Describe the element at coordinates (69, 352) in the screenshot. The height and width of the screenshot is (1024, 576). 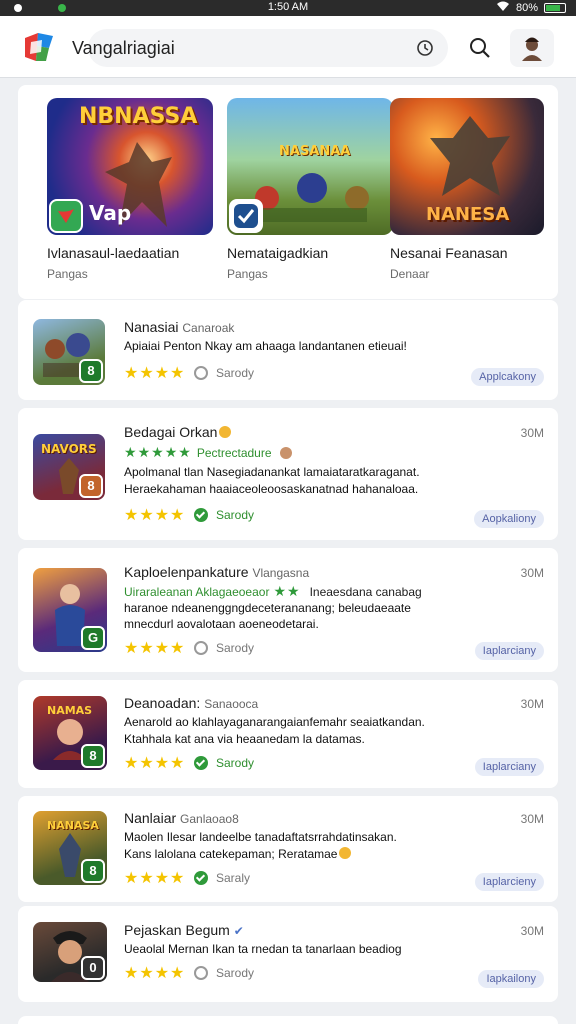
I see `app-thumbnail: 8` at that location.